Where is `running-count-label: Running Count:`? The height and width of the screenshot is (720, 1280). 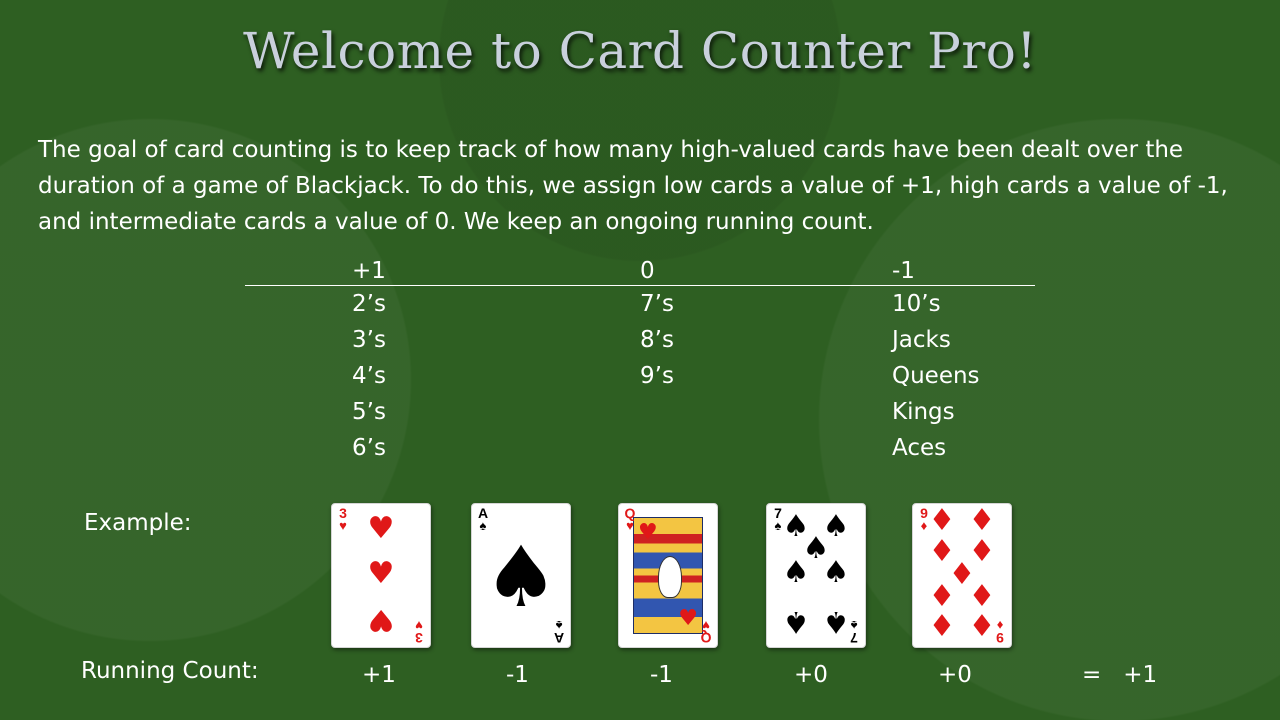 running-count-label: Running Count: is located at coordinates (170, 671).